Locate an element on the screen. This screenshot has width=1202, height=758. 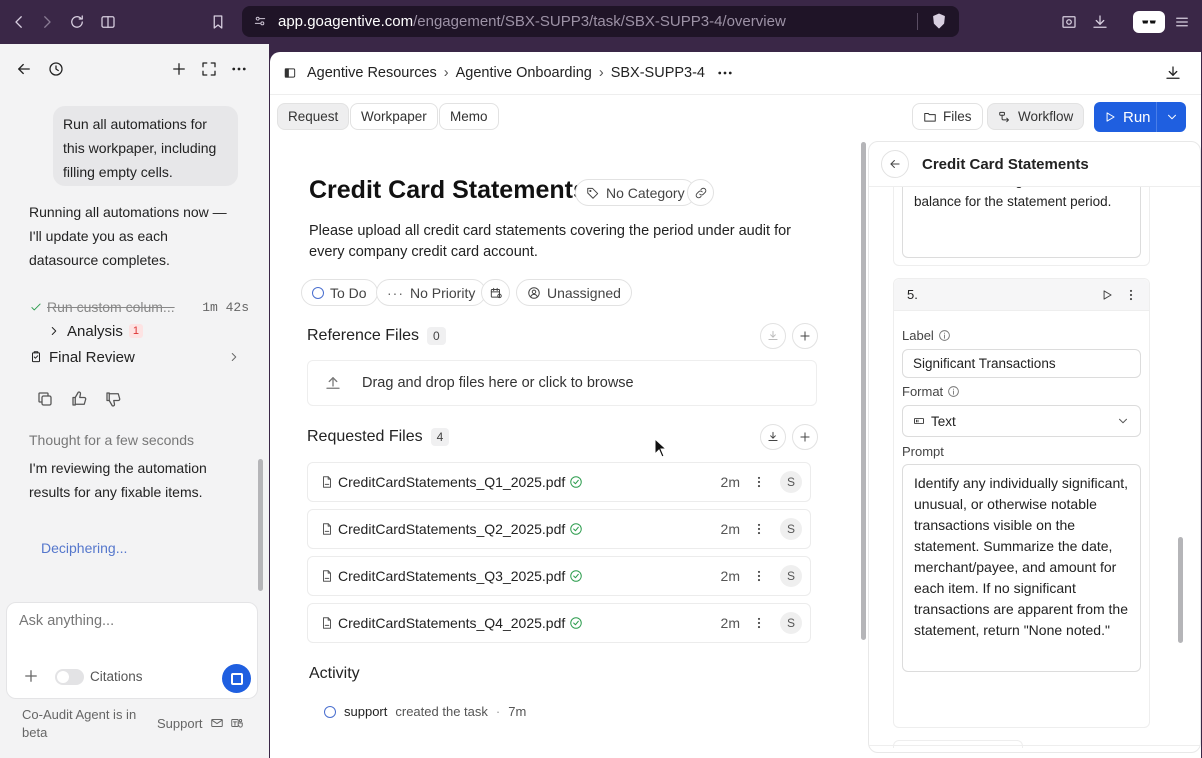
workflow-icon is located at coordinates (1004, 116).